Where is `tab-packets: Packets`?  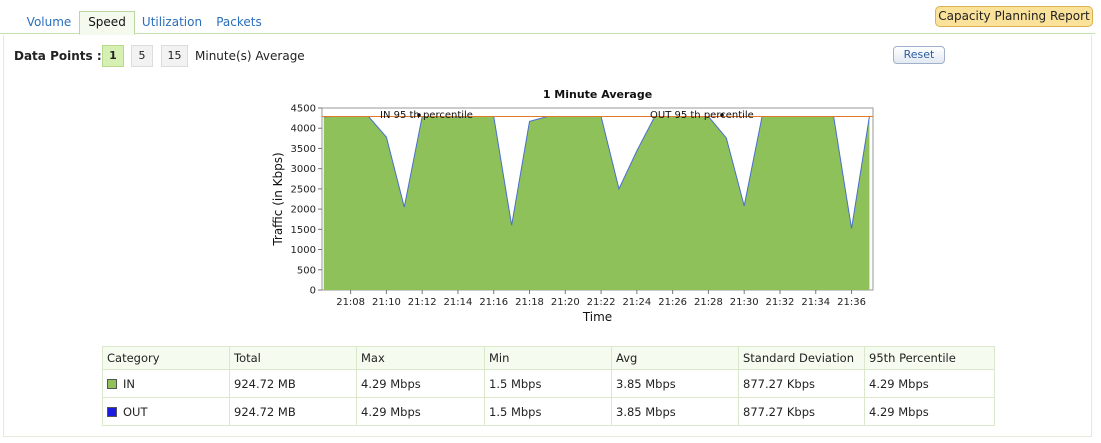
tab-packets: Packets is located at coordinates (239, 23).